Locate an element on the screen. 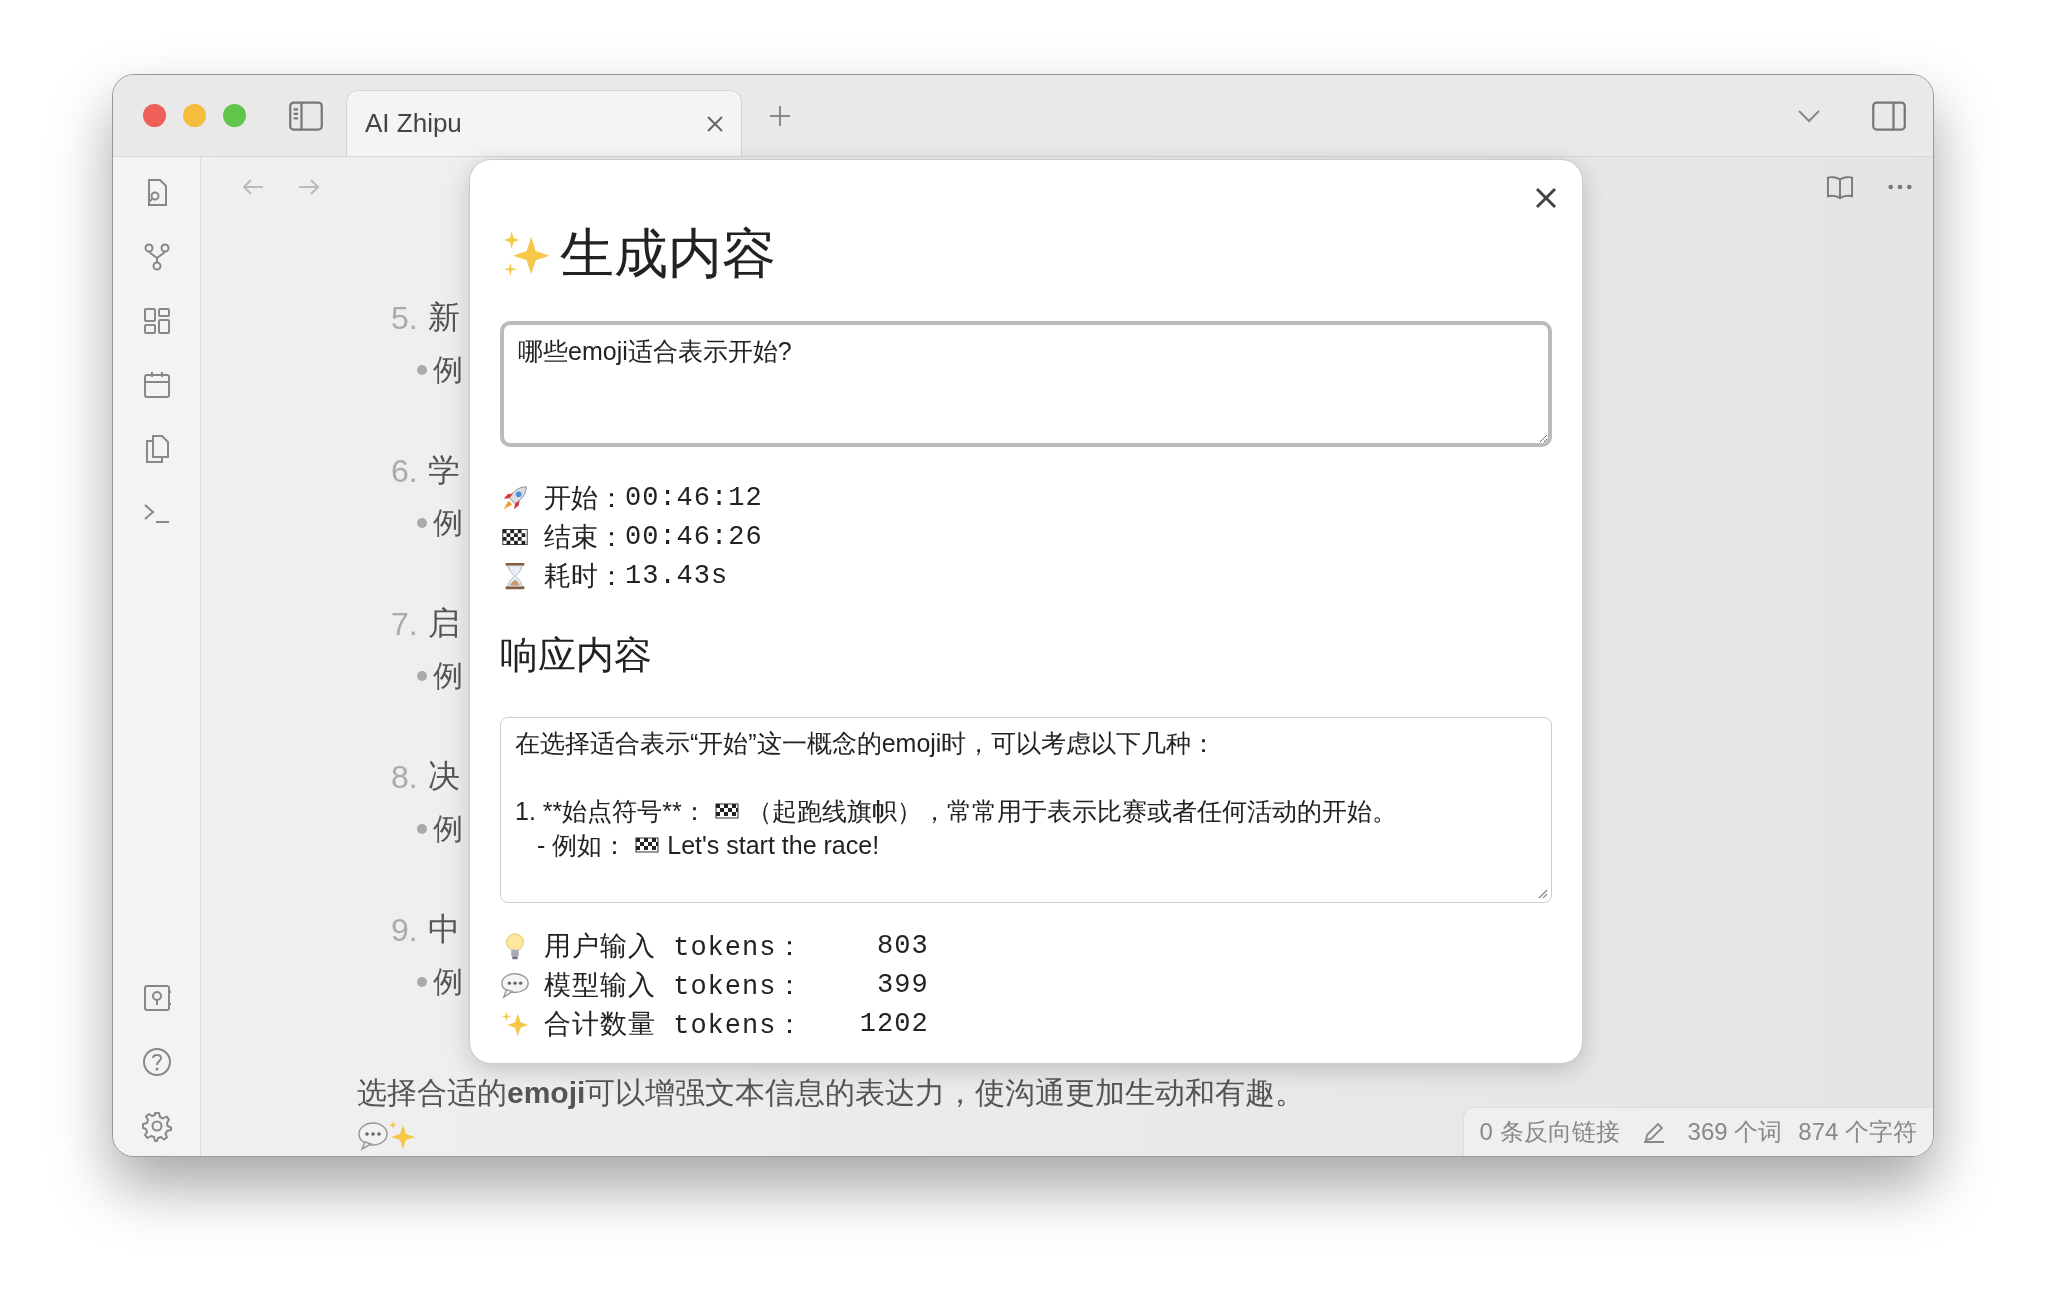  response-text: （起跑线旗帜），常常用于表示比赛或者任何活动的开始。 is located at coordinates (1071, 811).